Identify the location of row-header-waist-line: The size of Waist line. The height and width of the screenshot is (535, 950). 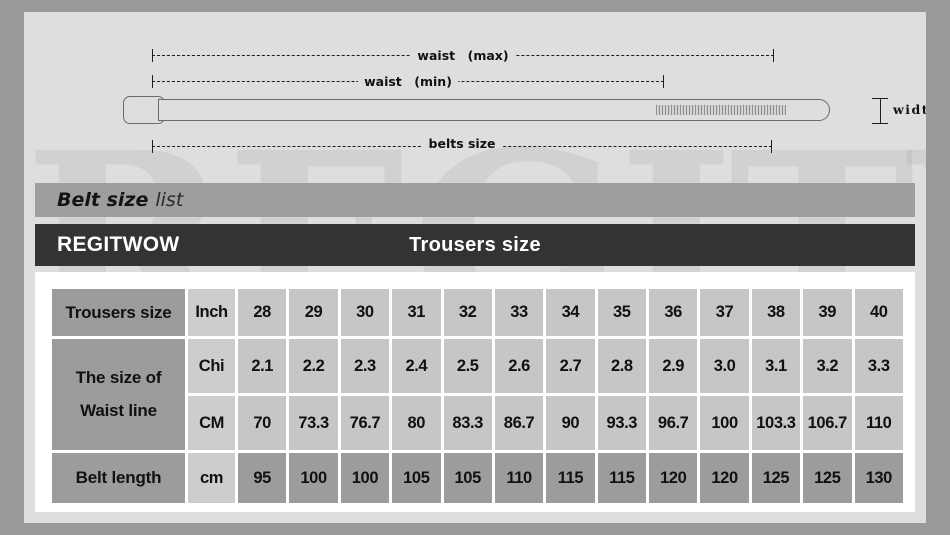
(118, 394).